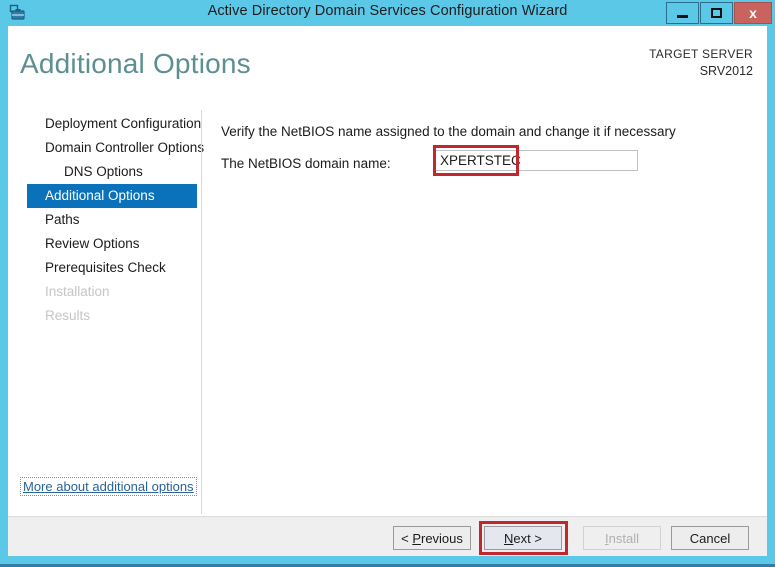 Image resolution: width=775 pixels, height=567 pixels. I want to click on next-button-label: Next >, so click(523, 538).